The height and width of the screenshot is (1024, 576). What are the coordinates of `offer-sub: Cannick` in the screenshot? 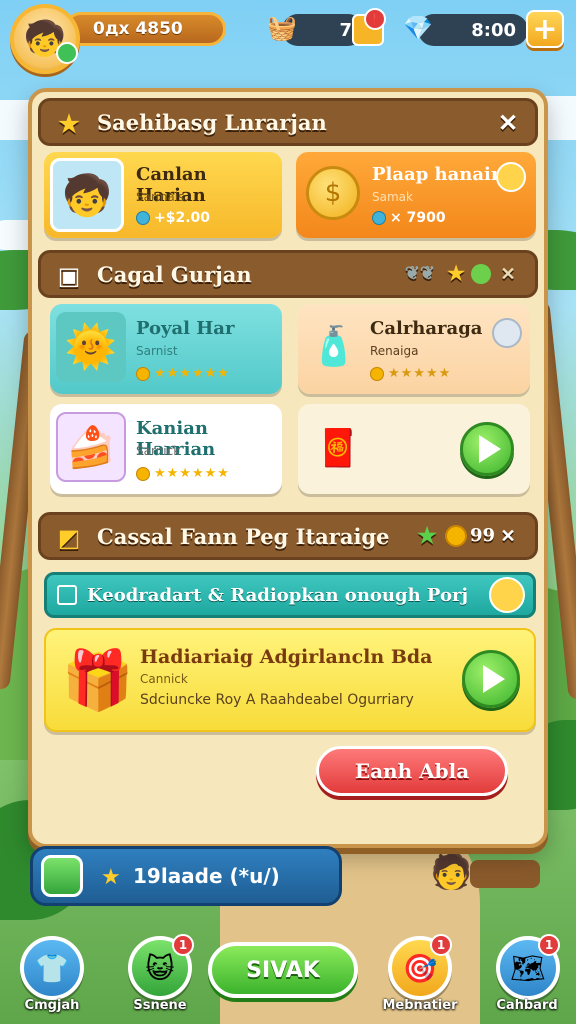 It's located at (164, 679).